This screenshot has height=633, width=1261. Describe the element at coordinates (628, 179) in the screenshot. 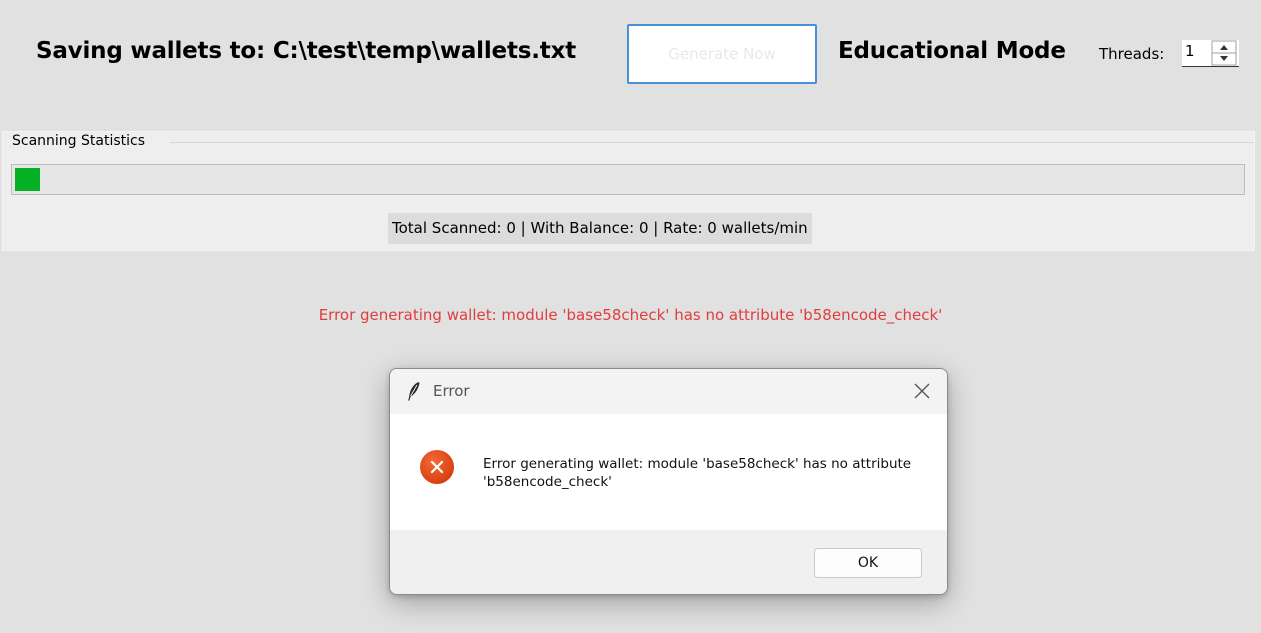

I see `scan-progress-bar` at that location.